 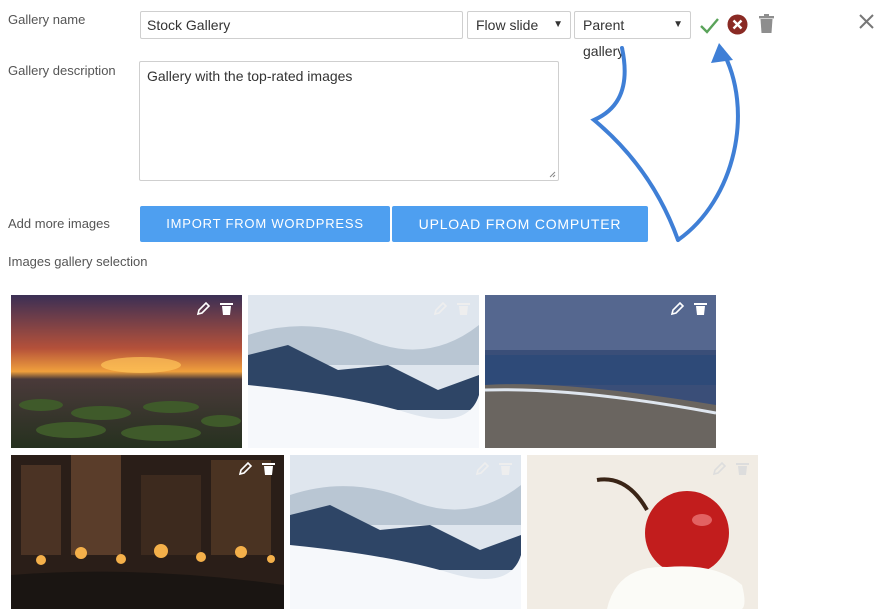 I want to click on upload-from-computer-button: UPLOAD FROM COMPUTER, so click(x=520, y=224).